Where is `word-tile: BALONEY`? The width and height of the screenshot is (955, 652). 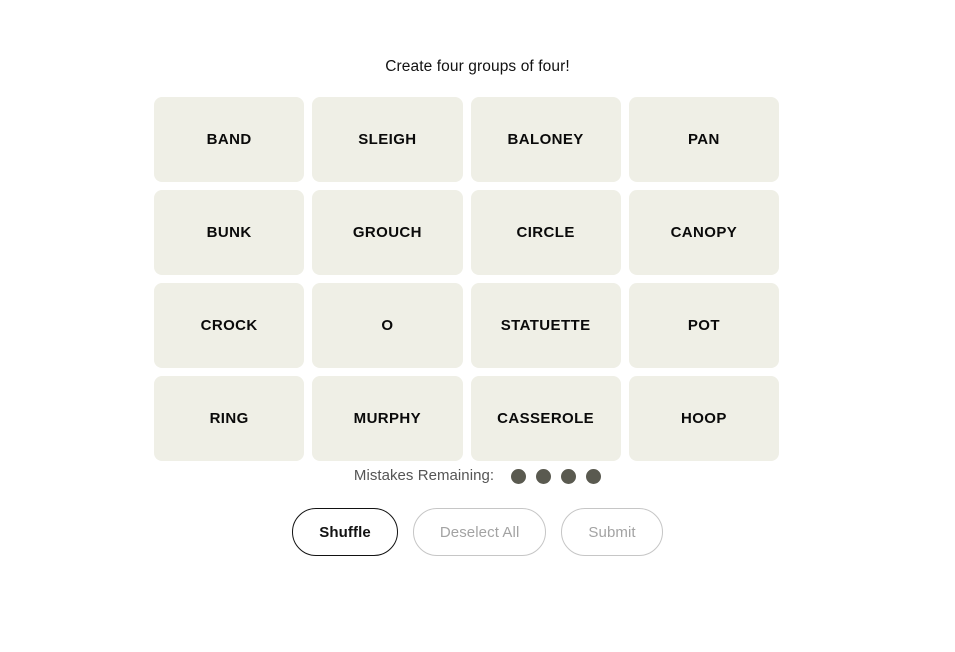 word-tile: BALONEY is located at coordinates (545, 139).